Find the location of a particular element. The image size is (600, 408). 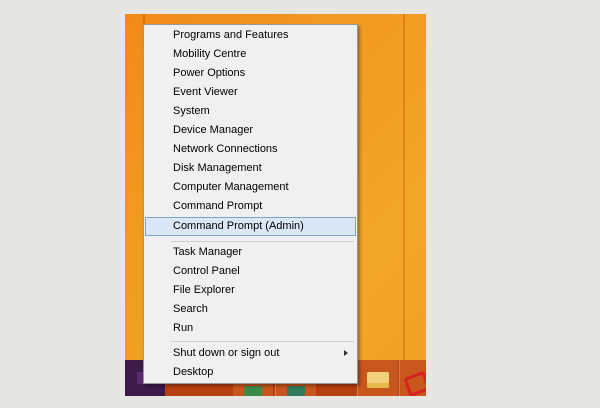

menu-item-label: Disk Management is located at coordinates (217, 168).